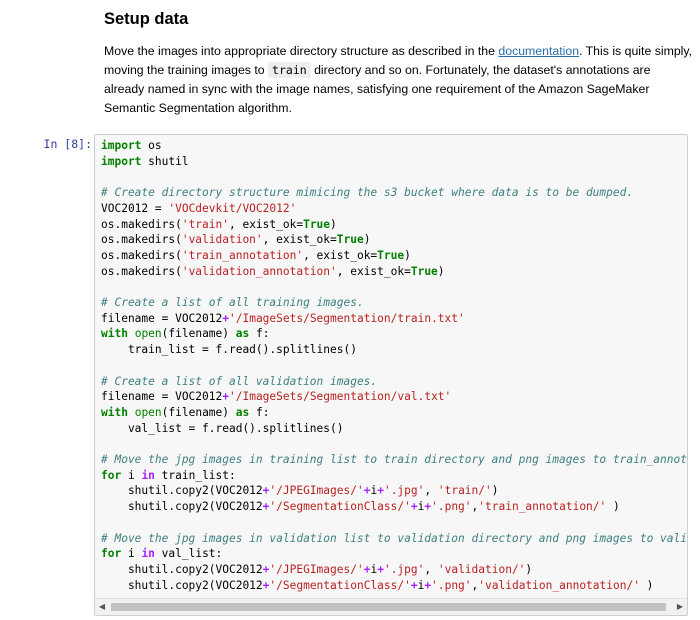  Describe the element at coordinates (232, 208) in the screenshot. I see `code-token: 'VOCdevkit/VOC2012'` at that location.